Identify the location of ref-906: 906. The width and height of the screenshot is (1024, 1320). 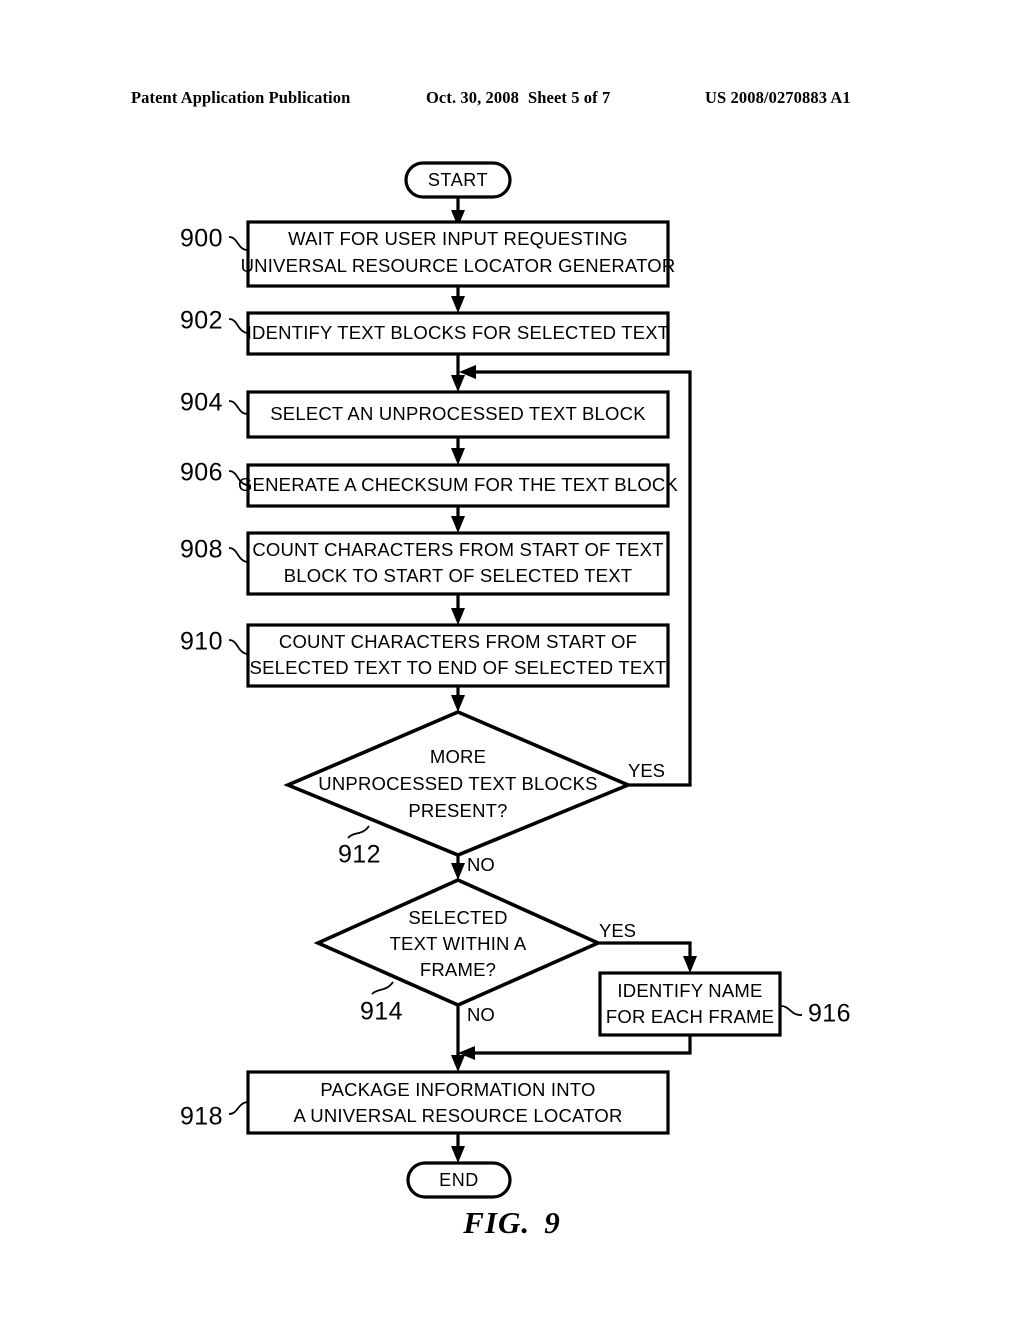
(201, 473).